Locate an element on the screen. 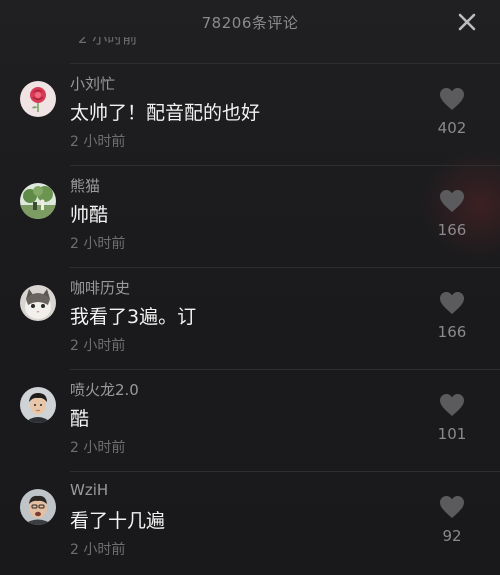  previous-comment-time: 2 小时前 is located at coordinates (108, 41).